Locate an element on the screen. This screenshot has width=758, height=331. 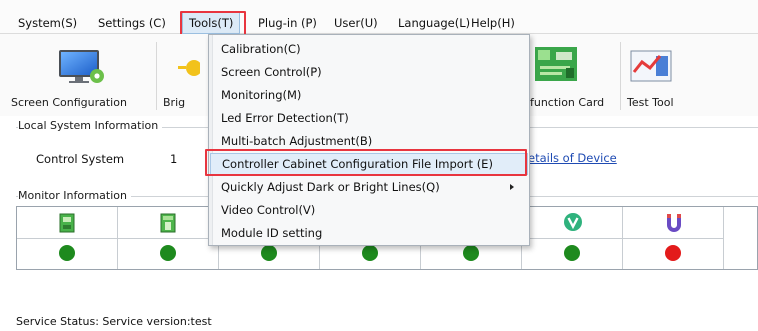
menu-item-screen-control: Screen Control(P) is located at coordinates (369, 72).